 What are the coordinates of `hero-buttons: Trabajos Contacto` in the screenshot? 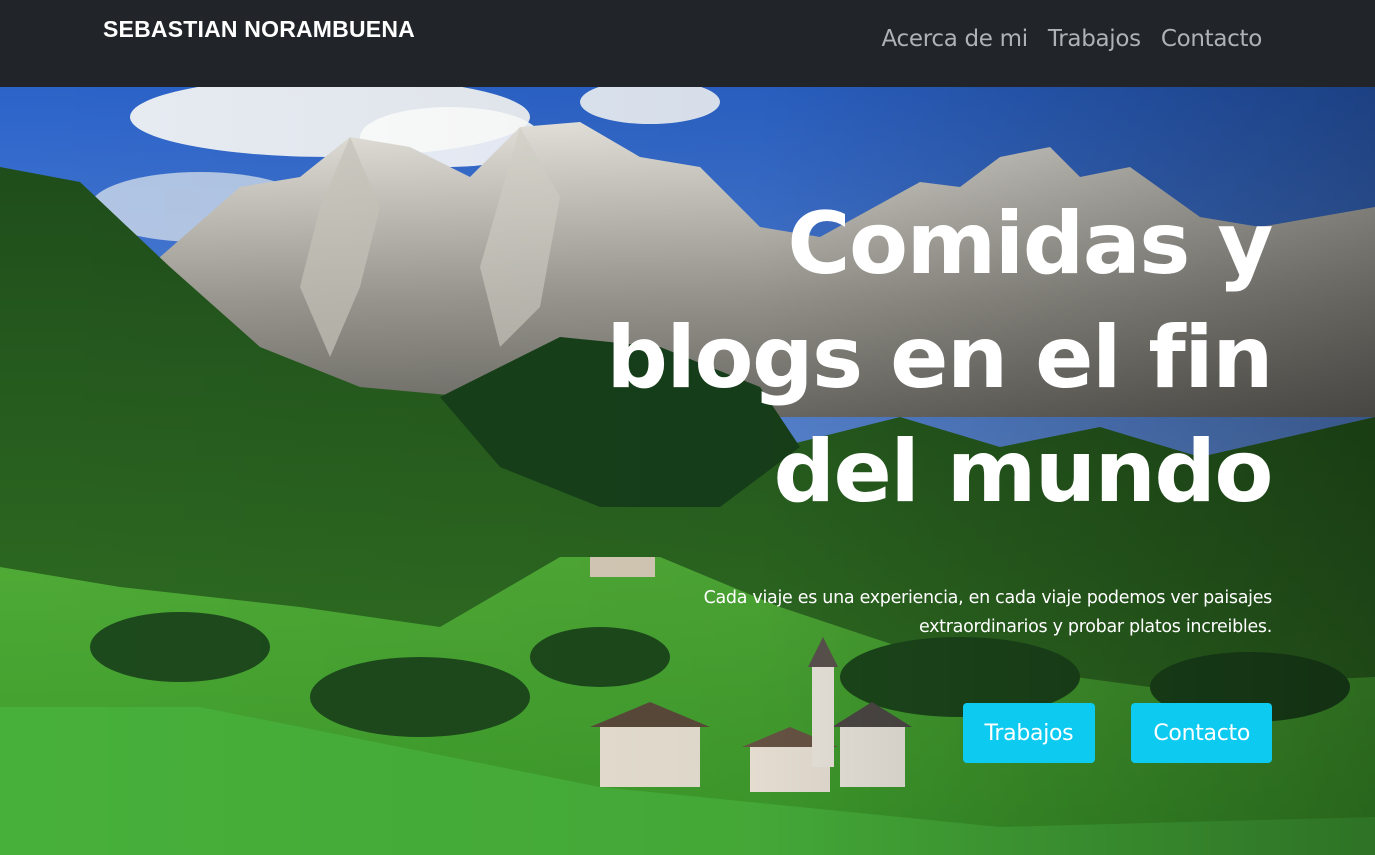 It's located at (1117, 733).